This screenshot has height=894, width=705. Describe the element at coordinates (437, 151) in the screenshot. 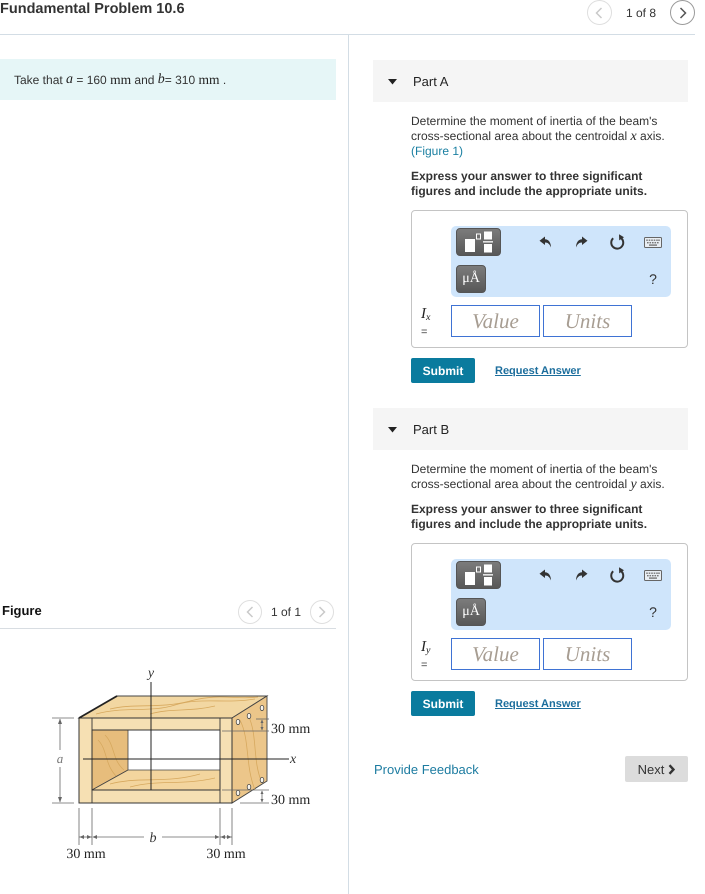

I see `figure-link: (Figure 1)` at that location.